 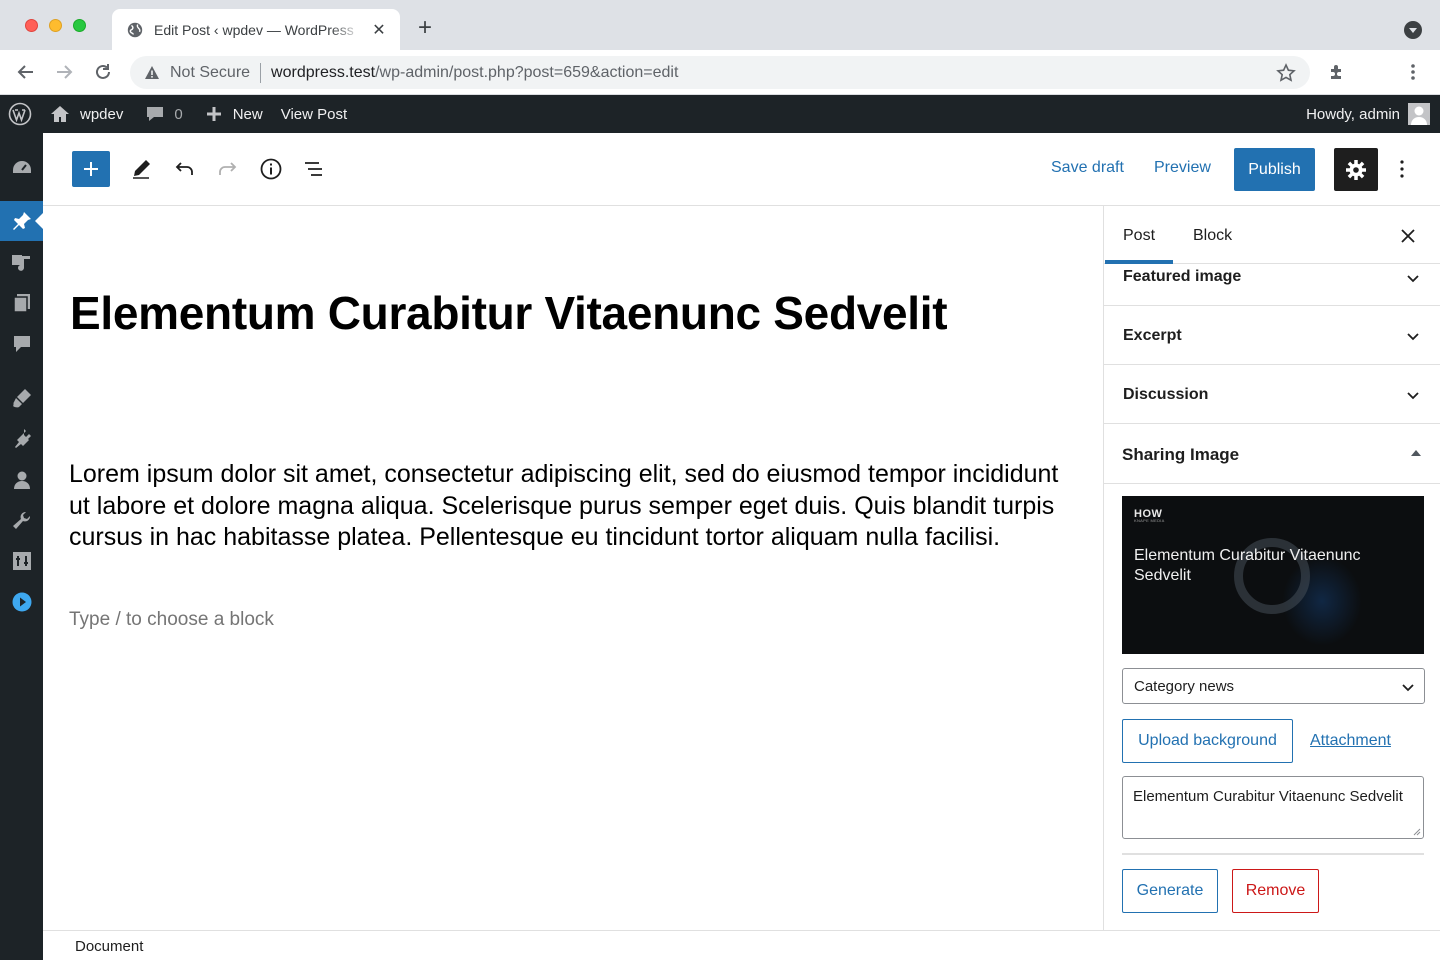 What do you see at coordinates (1413, 72) in the screenshot?
I see `browser-menu-icon` at bounding box center [1413, 72].